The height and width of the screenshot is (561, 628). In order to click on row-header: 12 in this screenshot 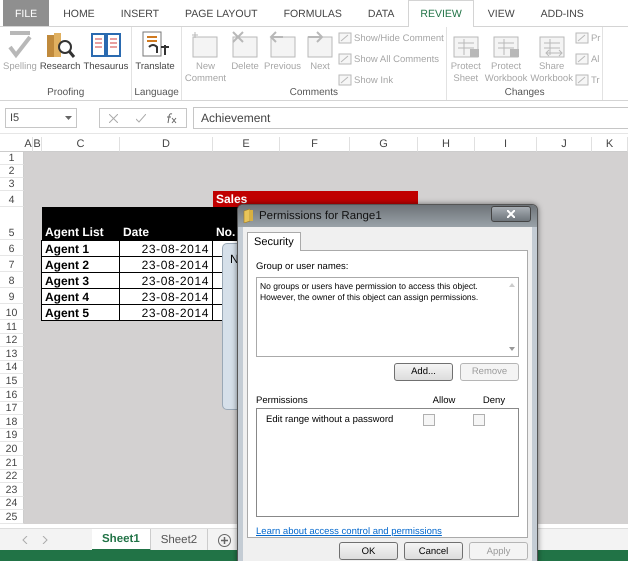, I will do `click(12, 341)`.